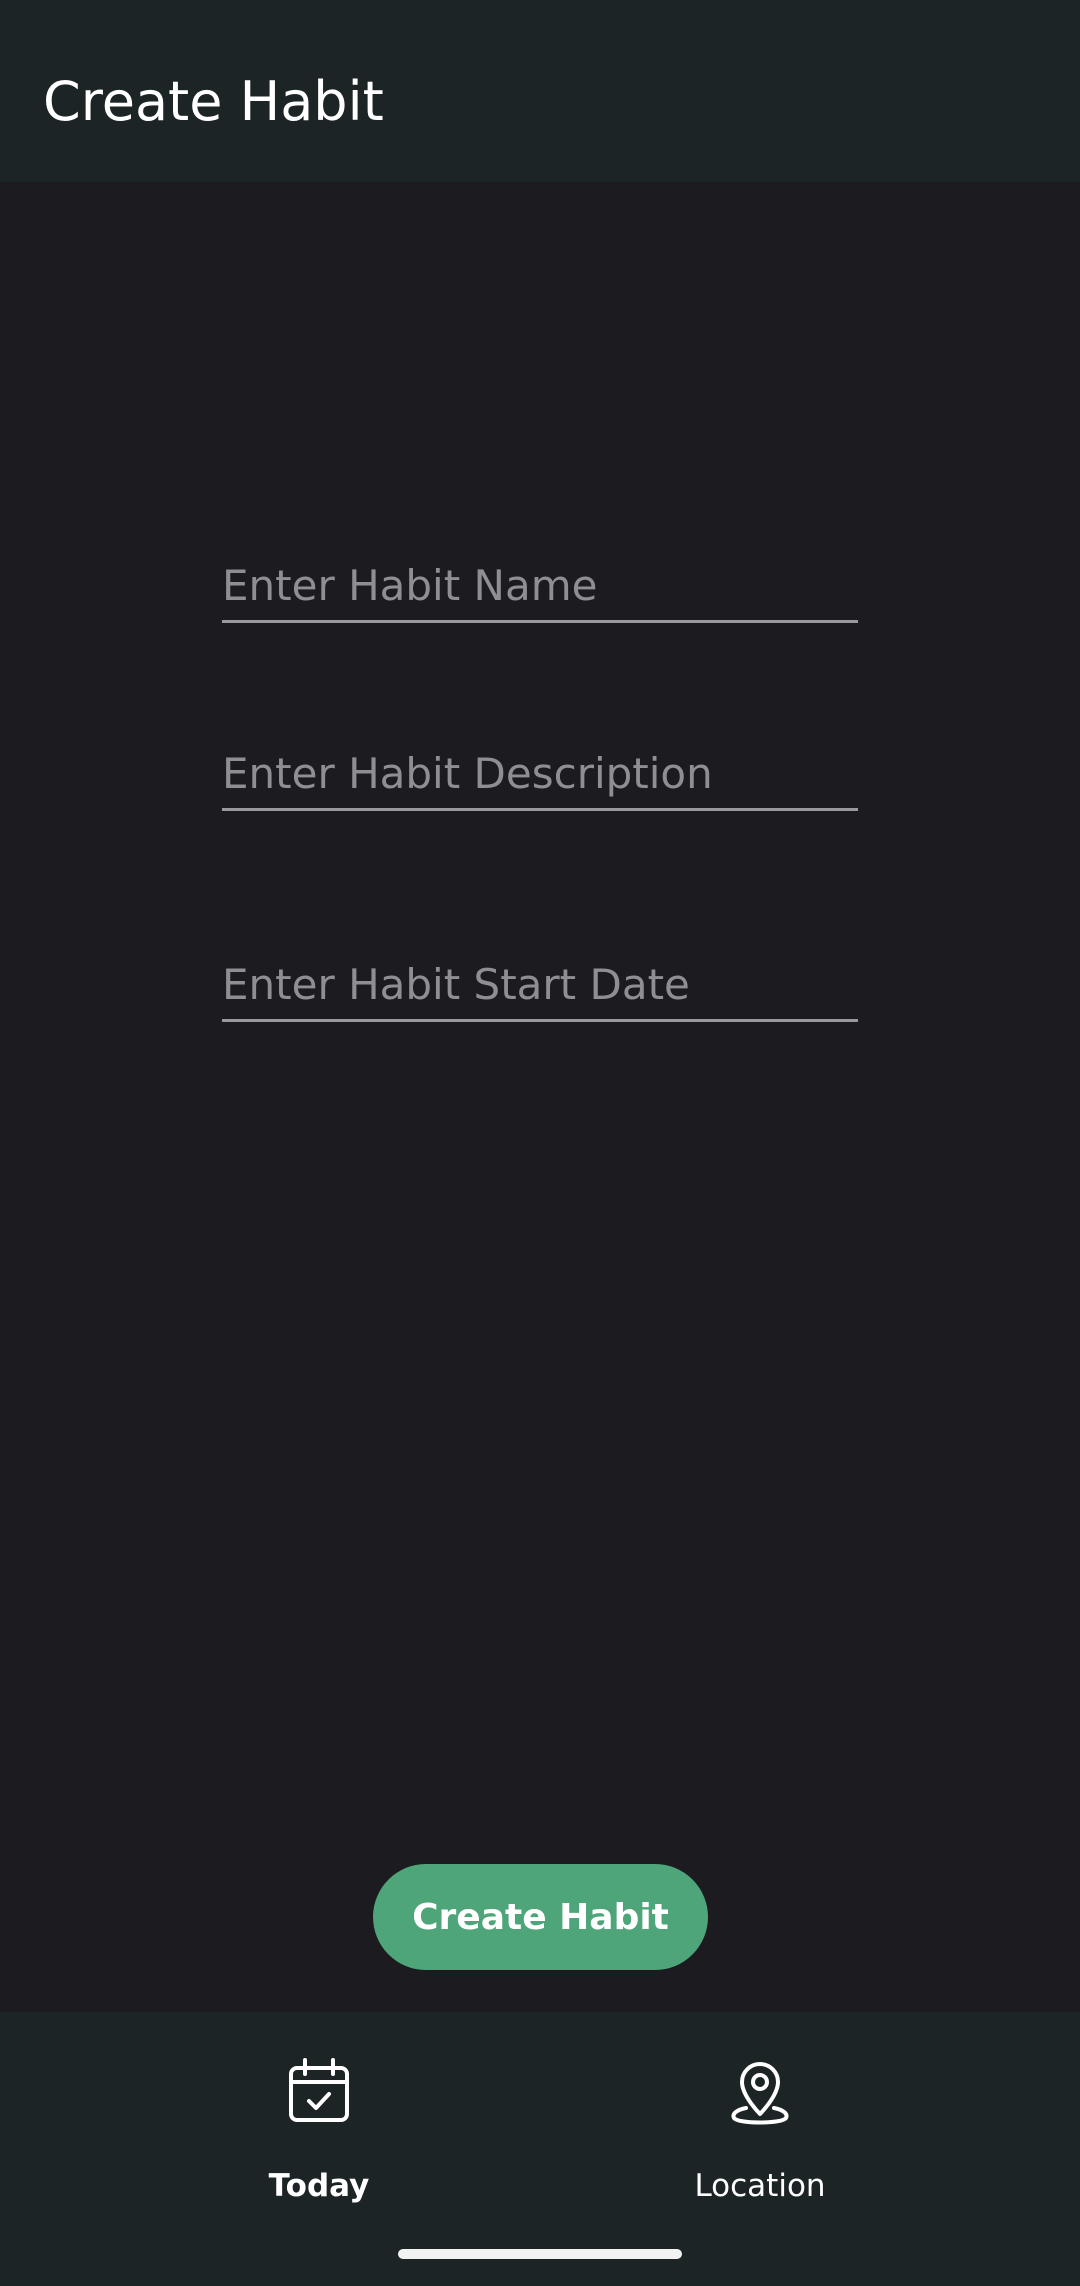  What do you see at coordinates (760, 2093) in the screenshot?
I see `map-pin-icon` at bounding box center [760, 2093].